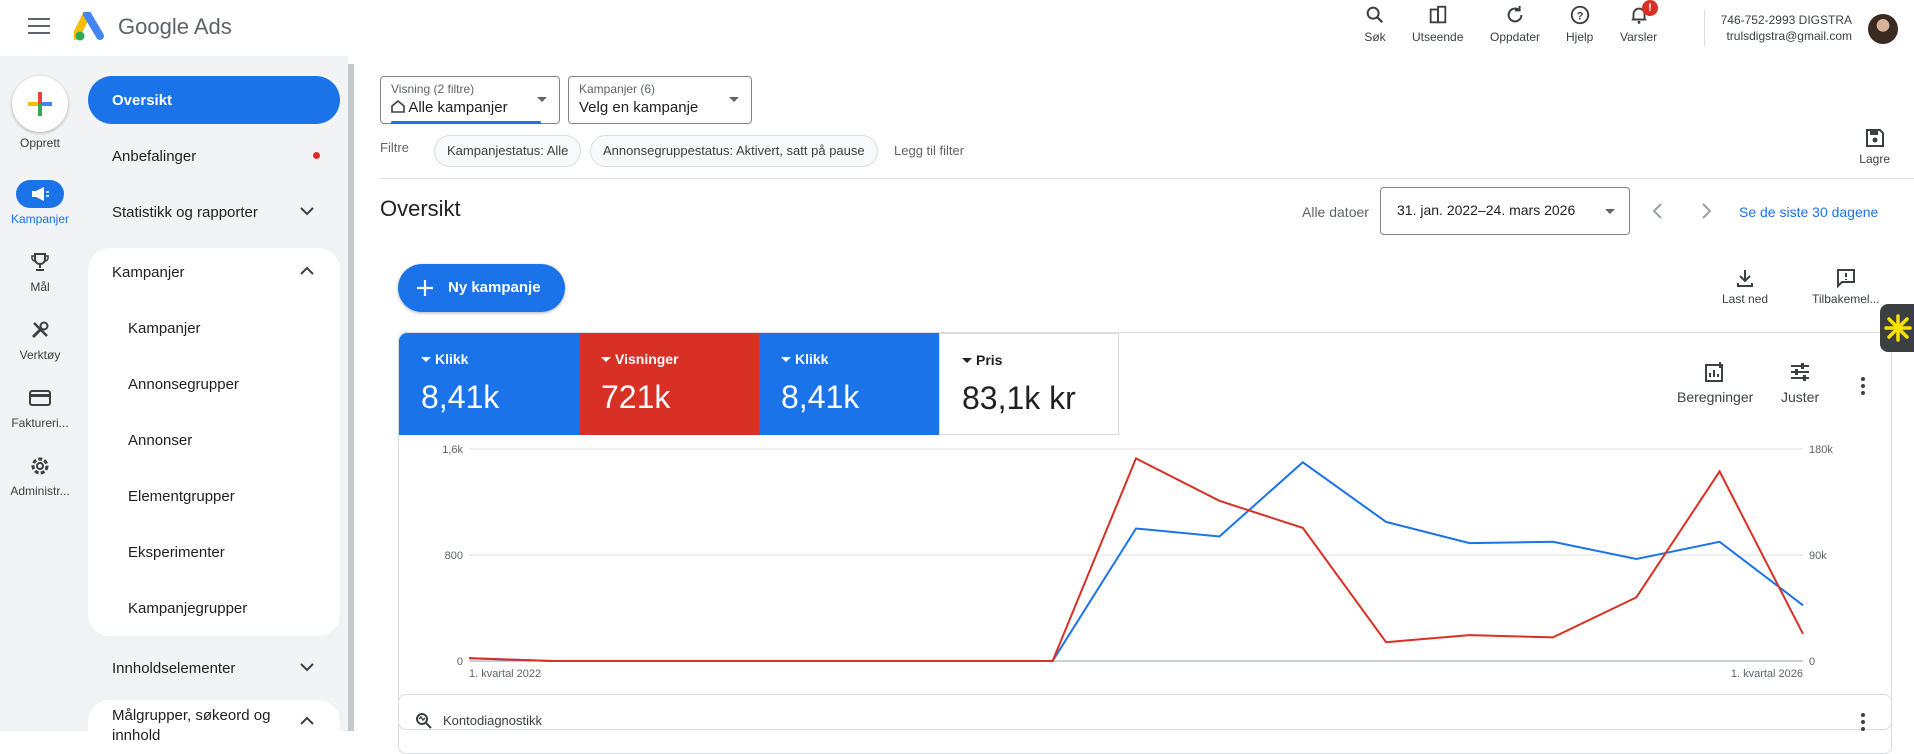 This screenshot has height=754, width=1914. Describe the element at coordinates (1897, 328) in the screenshot. I see `side-badge` at that location.